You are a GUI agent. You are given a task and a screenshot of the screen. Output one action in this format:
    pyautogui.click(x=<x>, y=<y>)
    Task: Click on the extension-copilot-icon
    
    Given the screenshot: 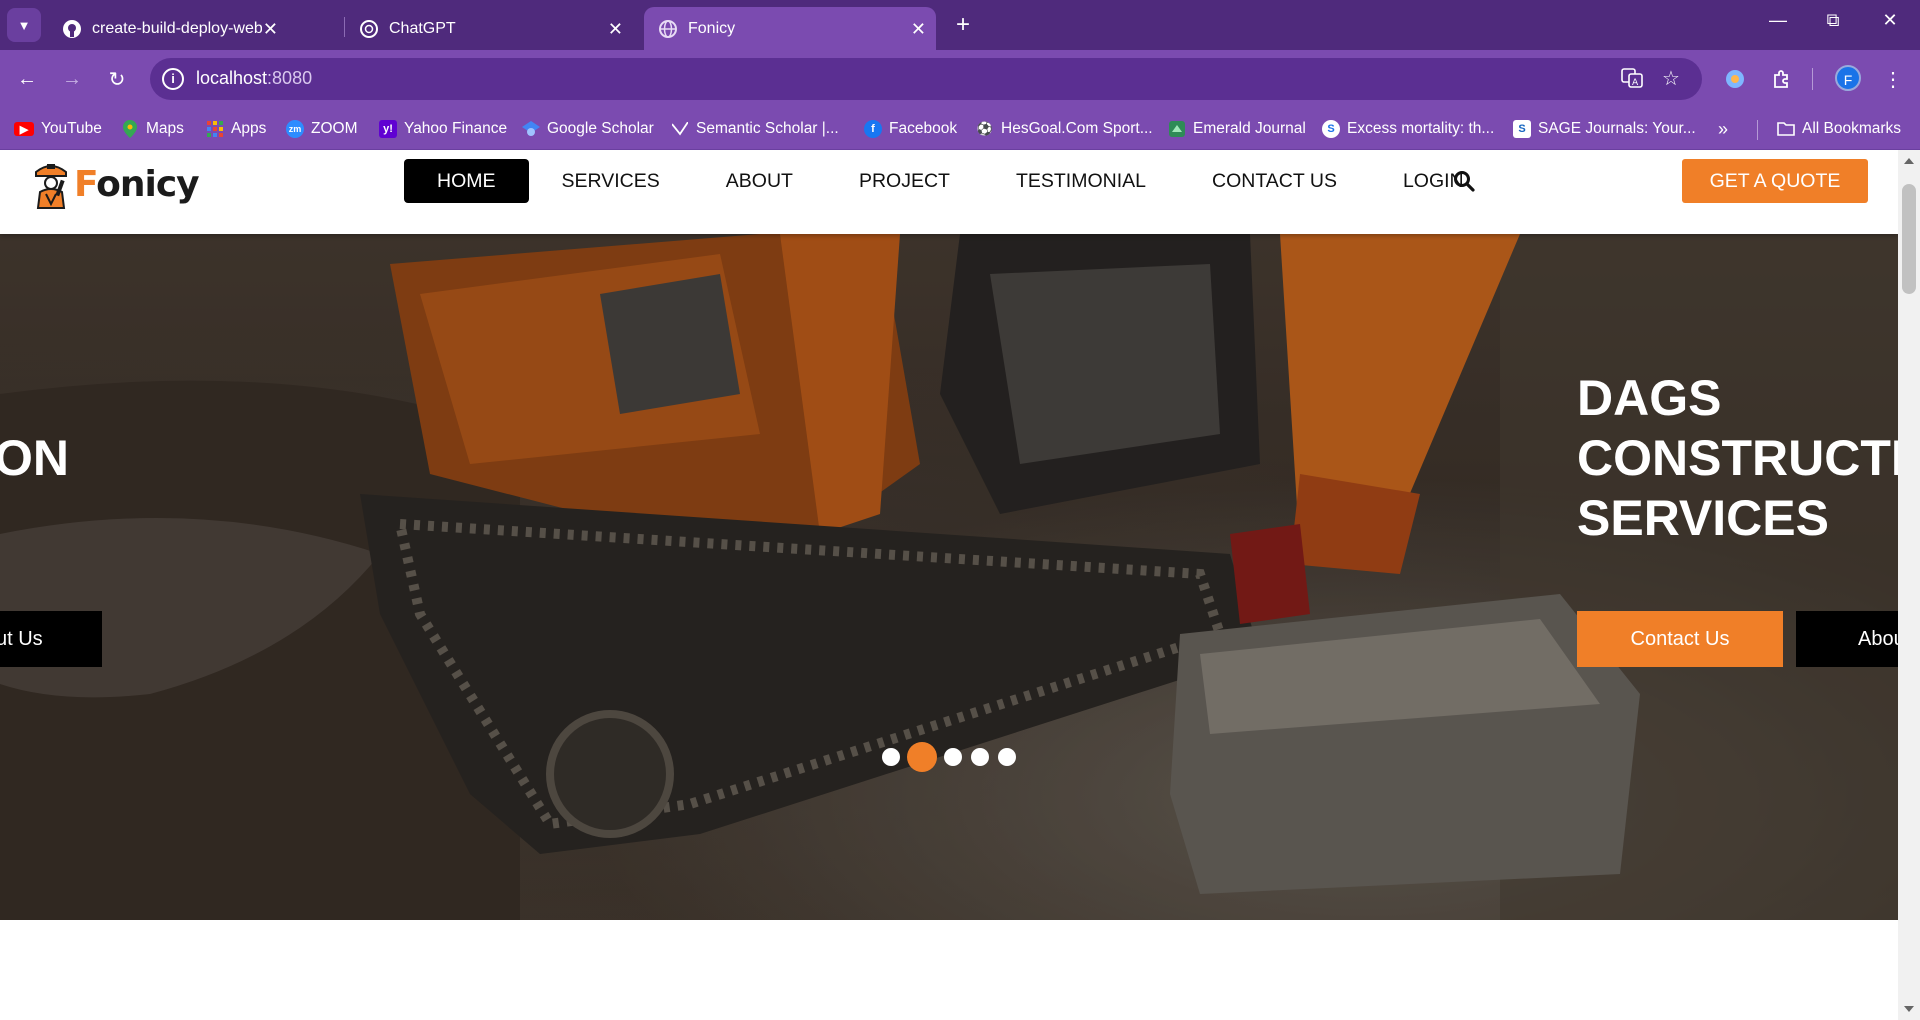 What is the action you would take?
    pyautogui.click(x=1735, y=79)
    